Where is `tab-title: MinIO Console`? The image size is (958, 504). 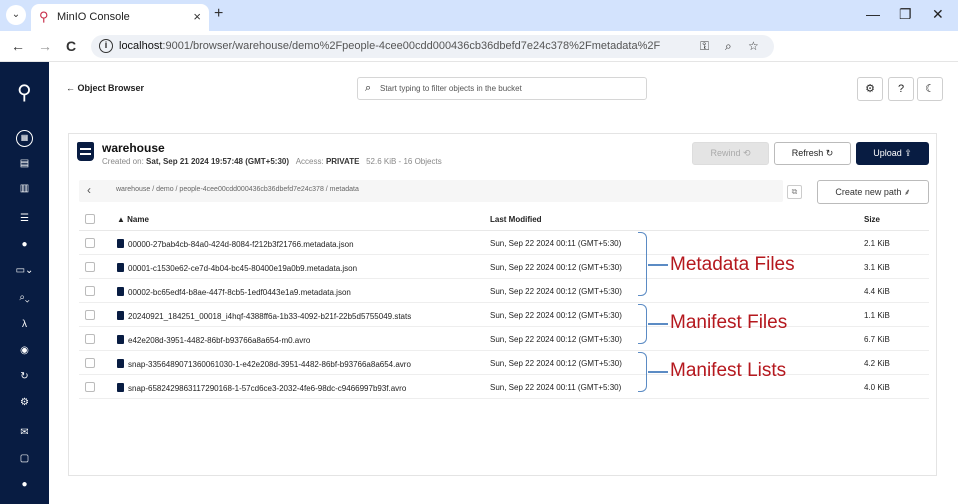
tab-title: MinIO Console is located at coordinates (93, 17).